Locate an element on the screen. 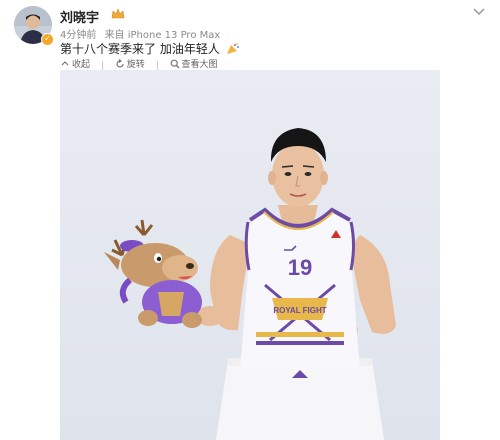  rotate-icon is located at coordinates (120, 63).